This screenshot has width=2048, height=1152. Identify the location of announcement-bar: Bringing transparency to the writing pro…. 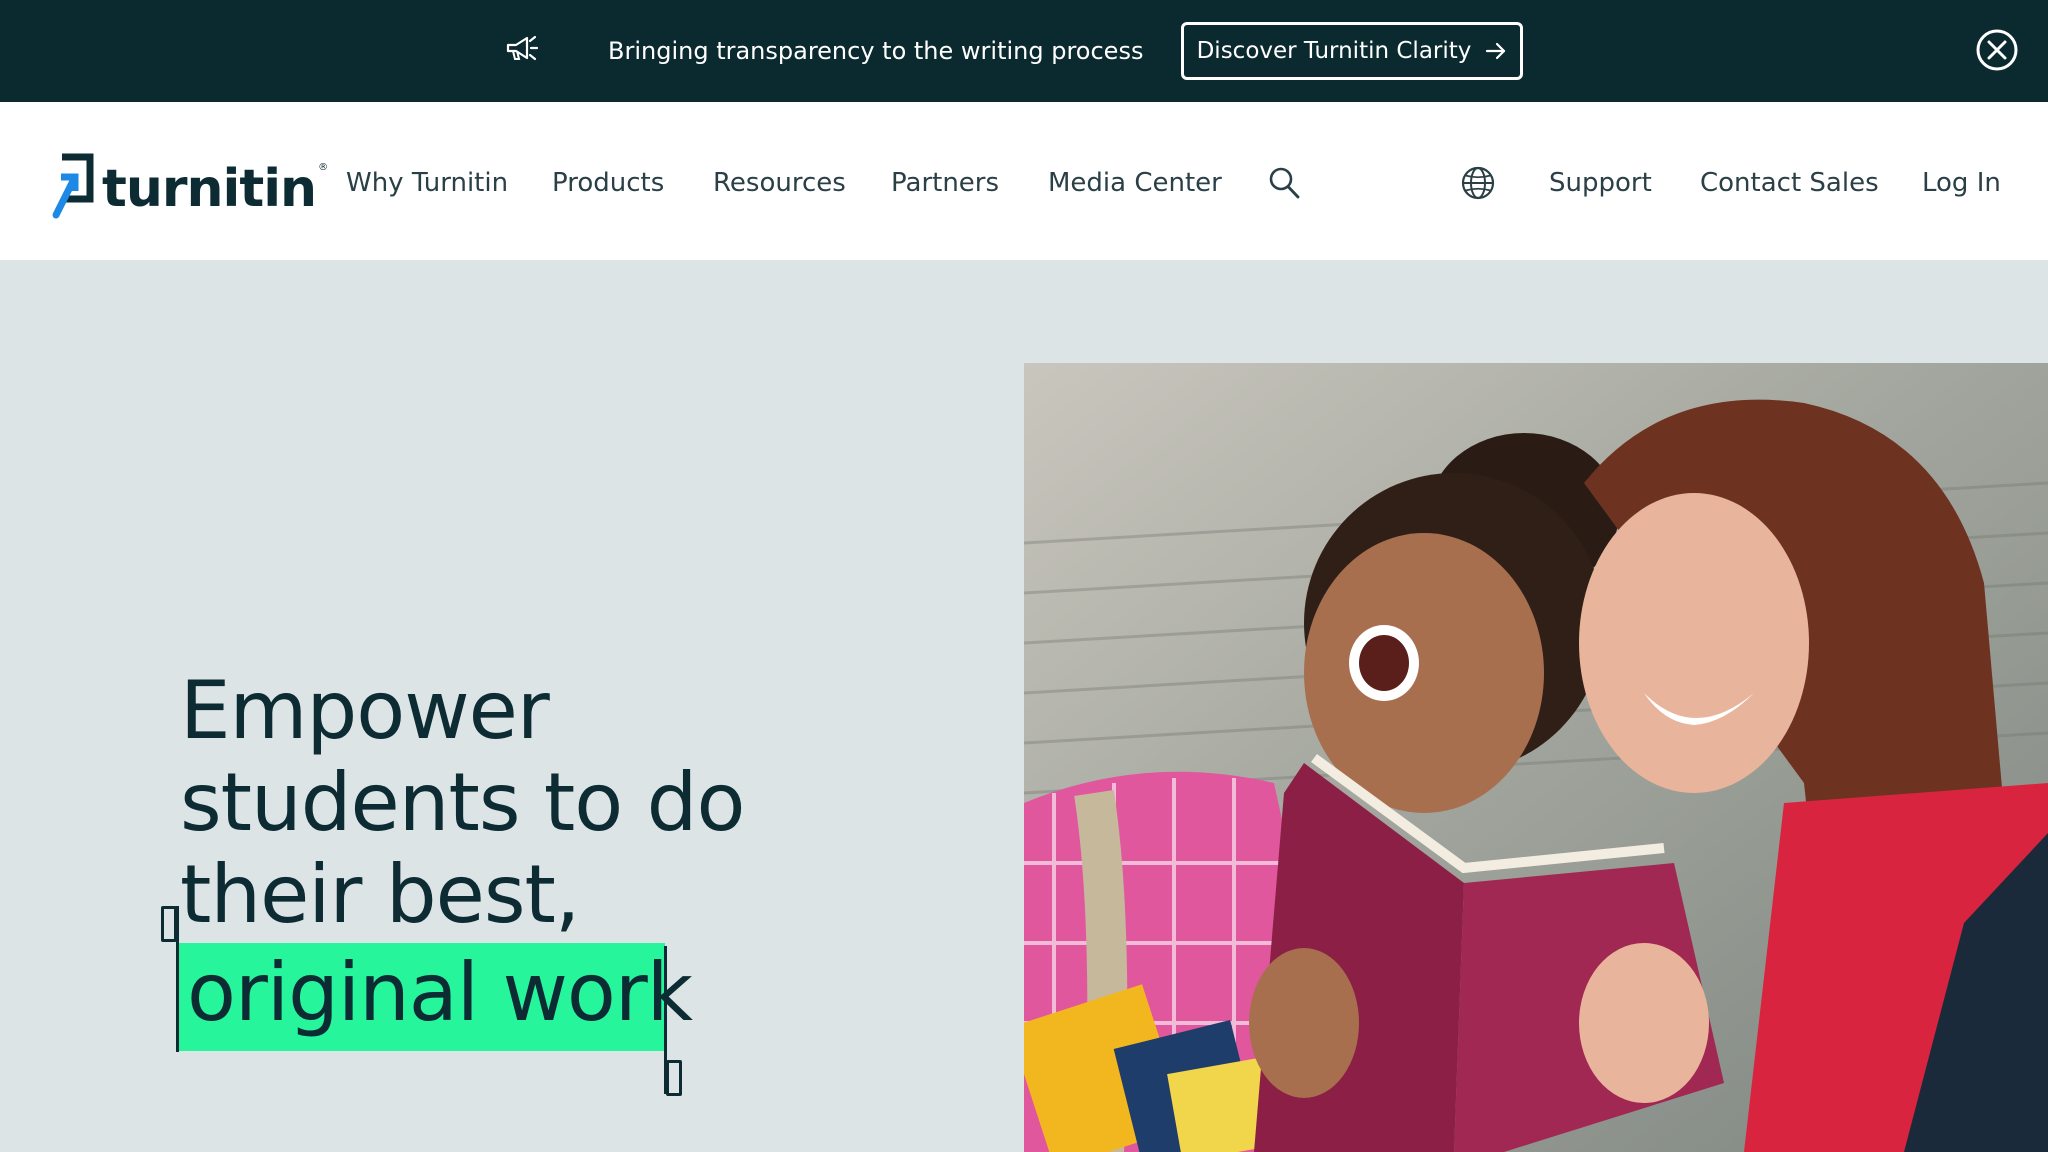
(1024, 51).